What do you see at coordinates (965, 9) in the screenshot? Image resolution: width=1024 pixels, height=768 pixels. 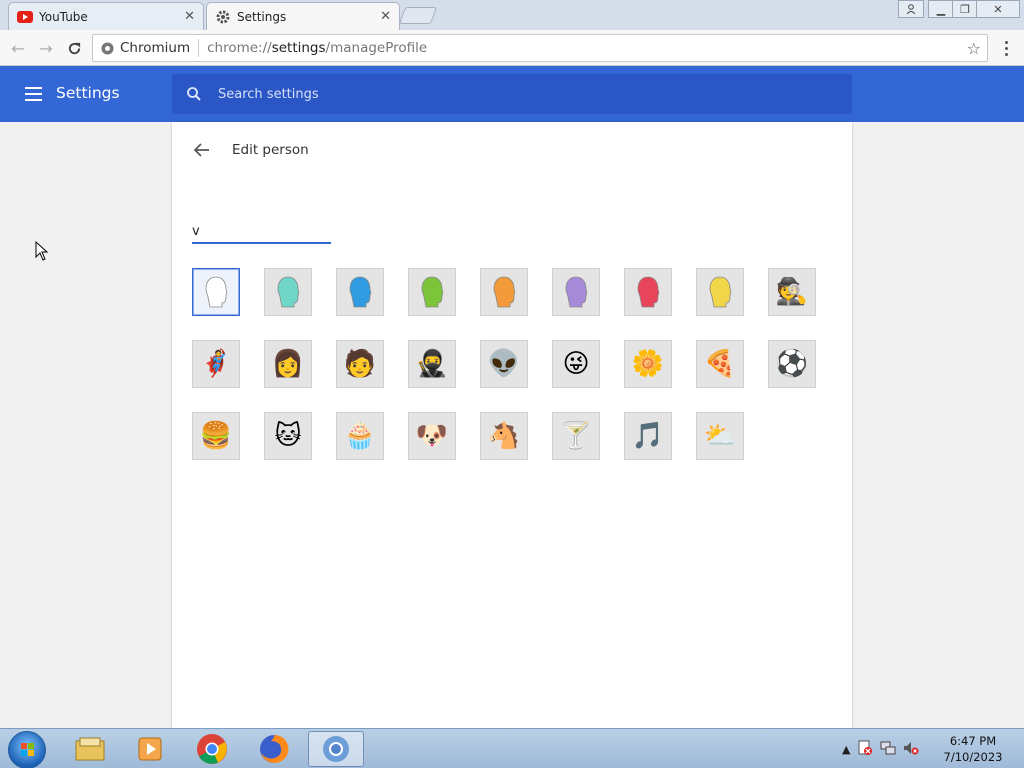 I see `restore-button: ❐` at bounding box center [965, 9].